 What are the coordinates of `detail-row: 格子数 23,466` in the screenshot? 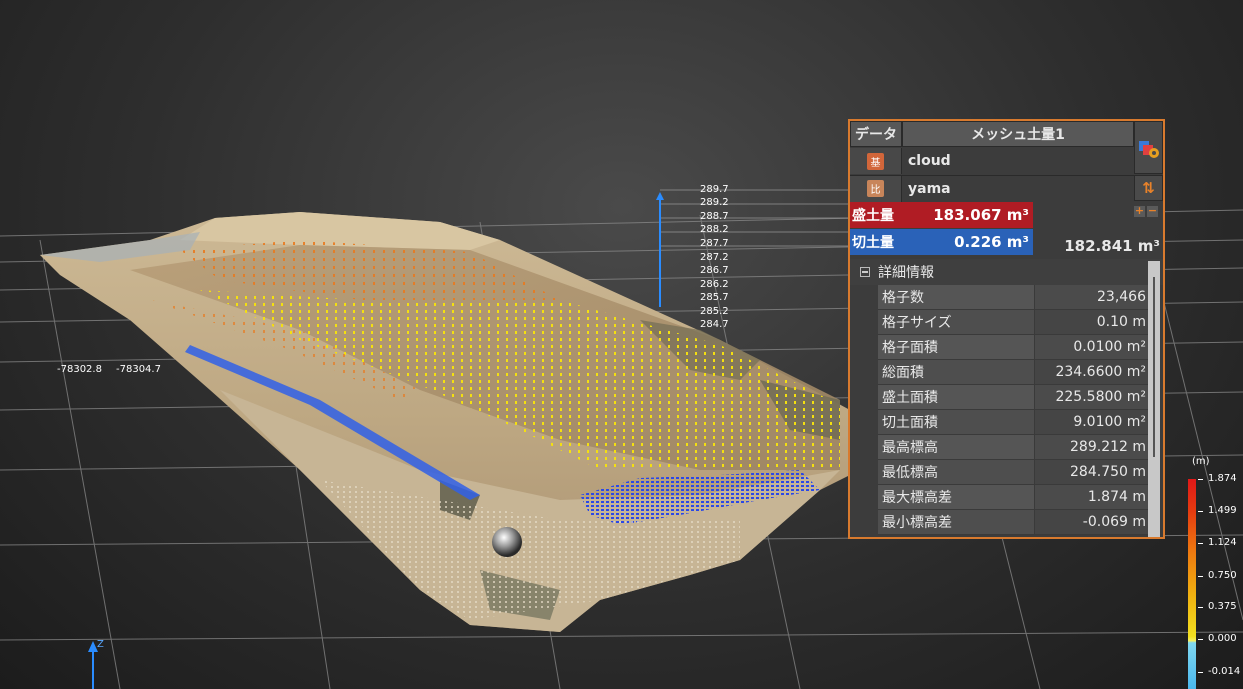 It's located at (1016, 297).